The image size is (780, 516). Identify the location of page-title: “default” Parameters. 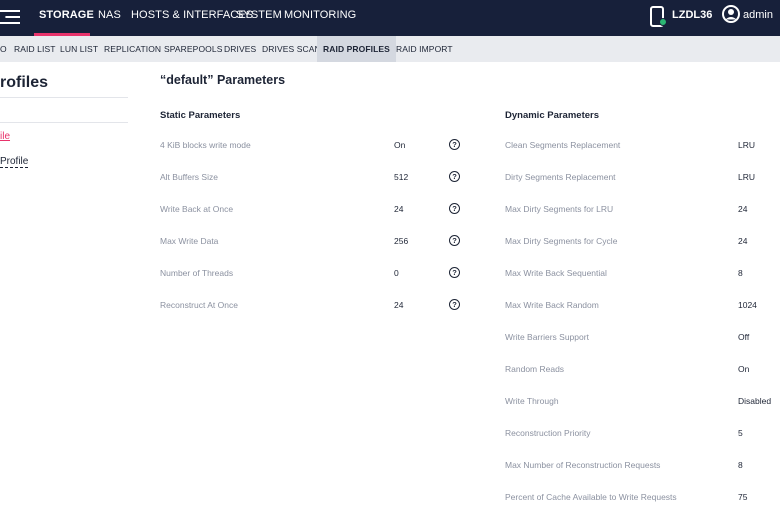
(223, 80).